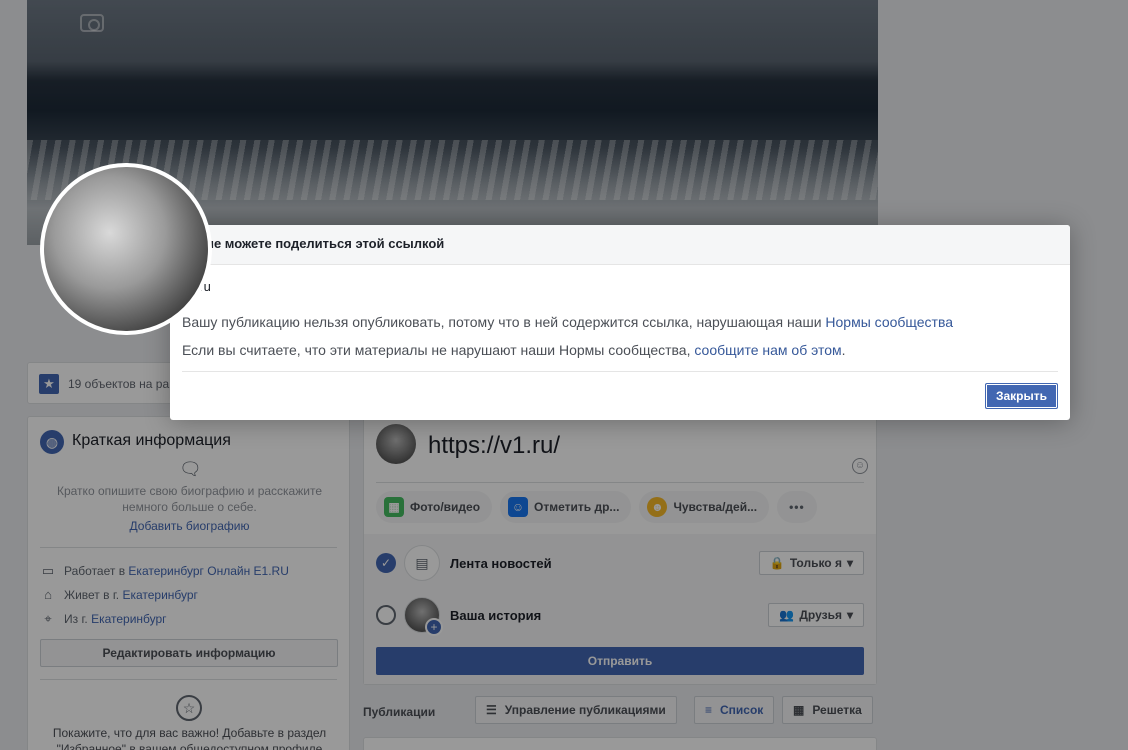  What do you see at coordinates (1021, 396) in the screenshot?
I see `close-button: Закрыть` at bounding box center [1021, 396].